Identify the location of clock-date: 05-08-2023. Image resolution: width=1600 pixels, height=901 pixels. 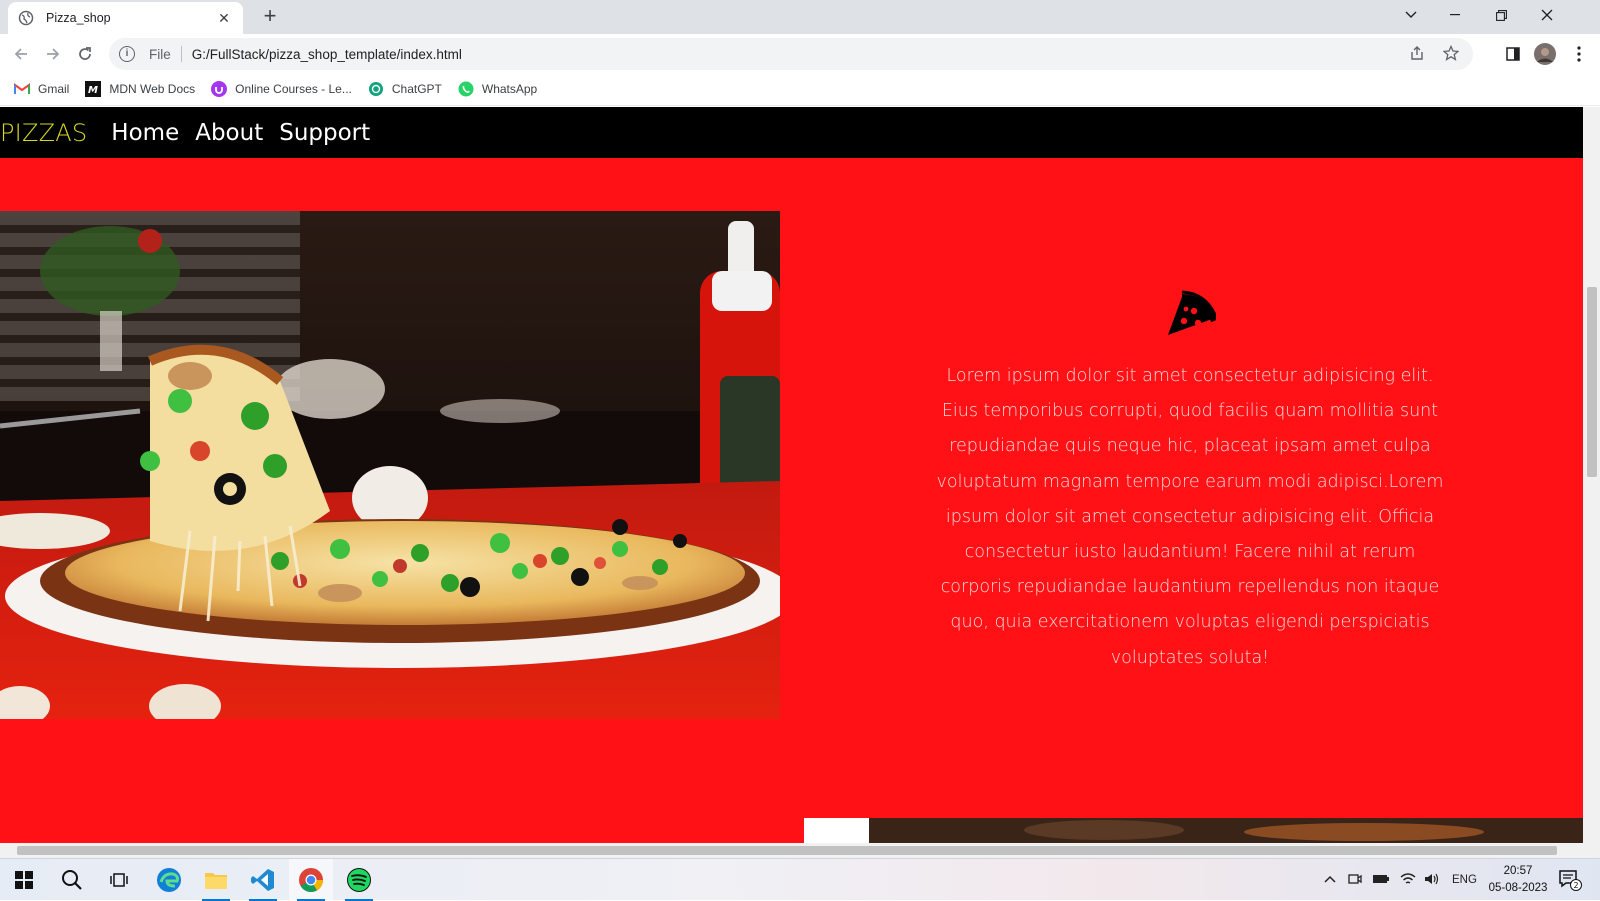
(1518, 888).